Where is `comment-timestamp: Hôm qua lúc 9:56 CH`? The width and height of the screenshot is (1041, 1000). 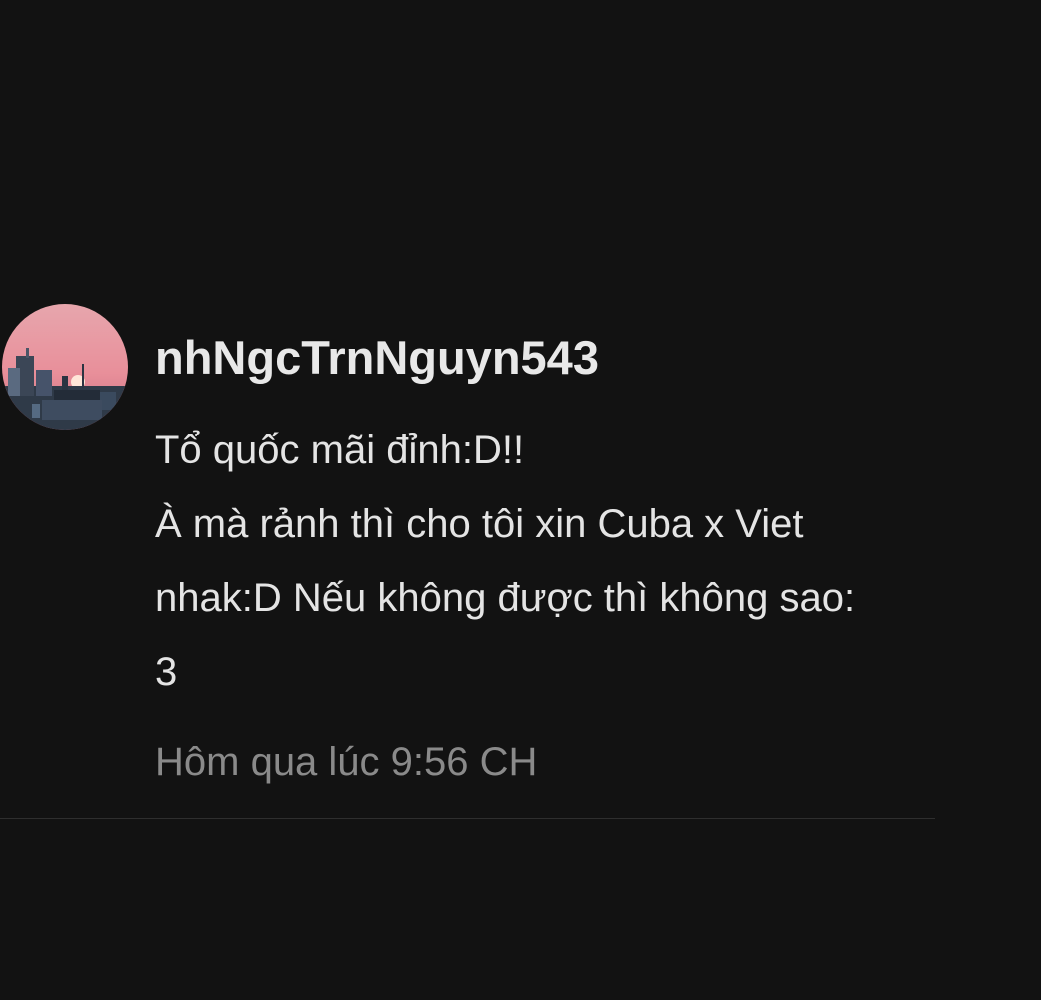 comment-timestamp: Hôm qua lúc 9:56 CH is located at coordinates (346, 762).